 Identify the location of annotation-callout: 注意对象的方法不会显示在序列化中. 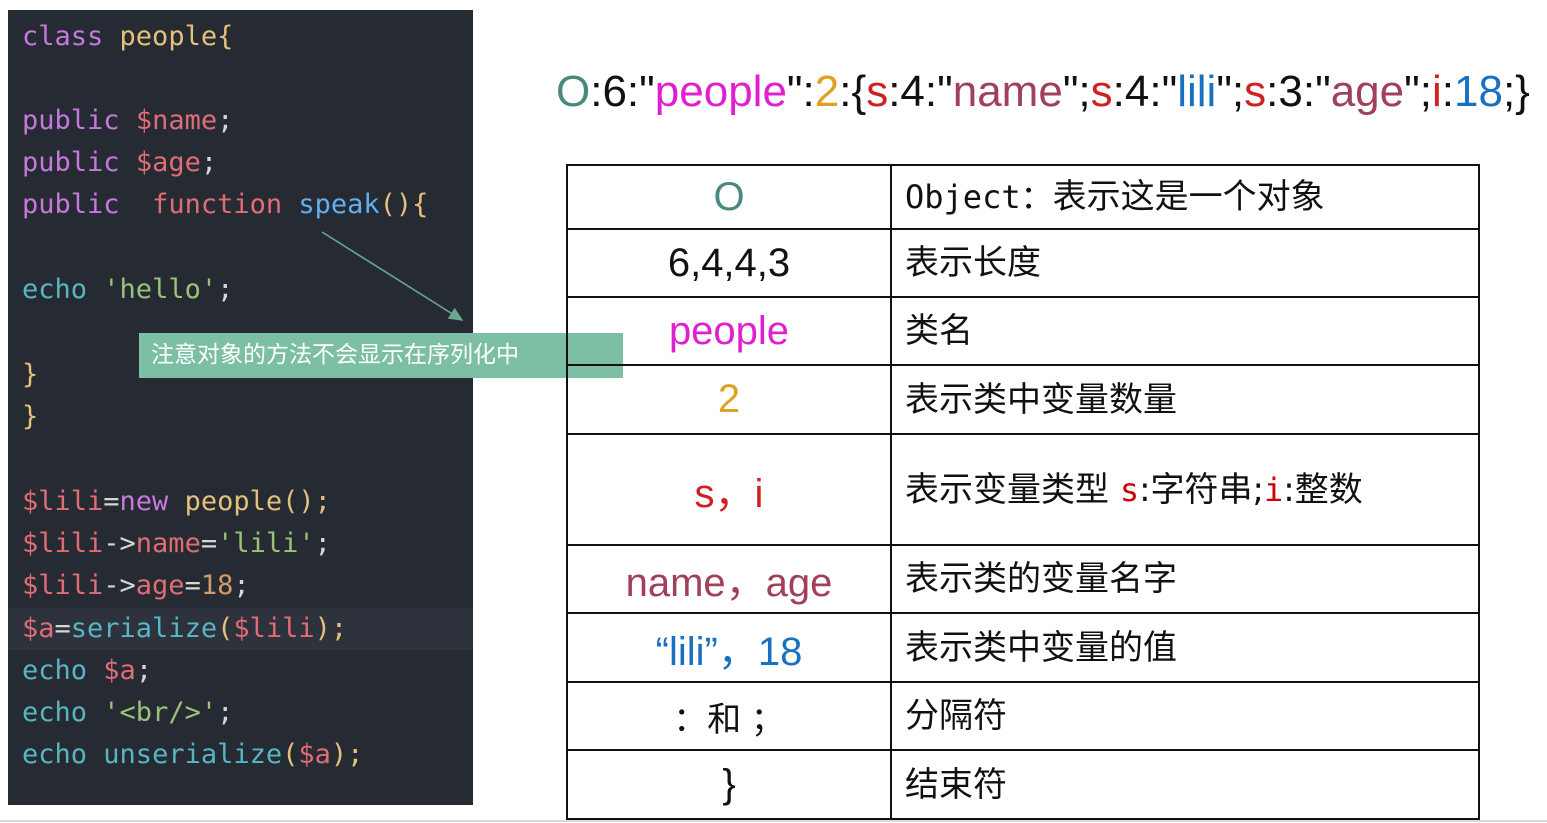
(381, 355).